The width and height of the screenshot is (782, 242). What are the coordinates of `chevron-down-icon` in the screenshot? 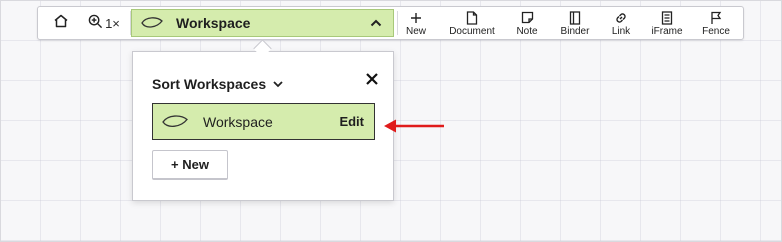 It's located at (278, 84).